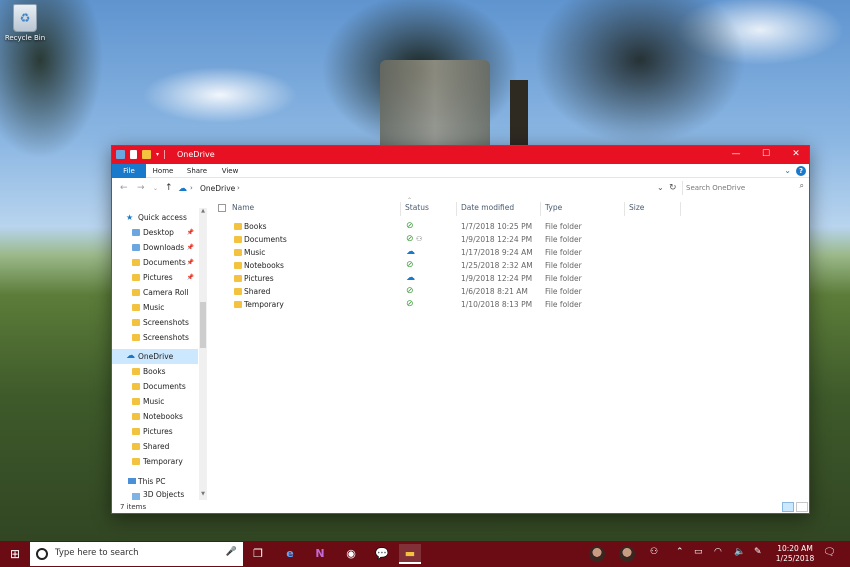 This screenshot has width=850, height=567. Describe the element at coordinates (739, 188) in the screenshot. I see `search-input` at that location.